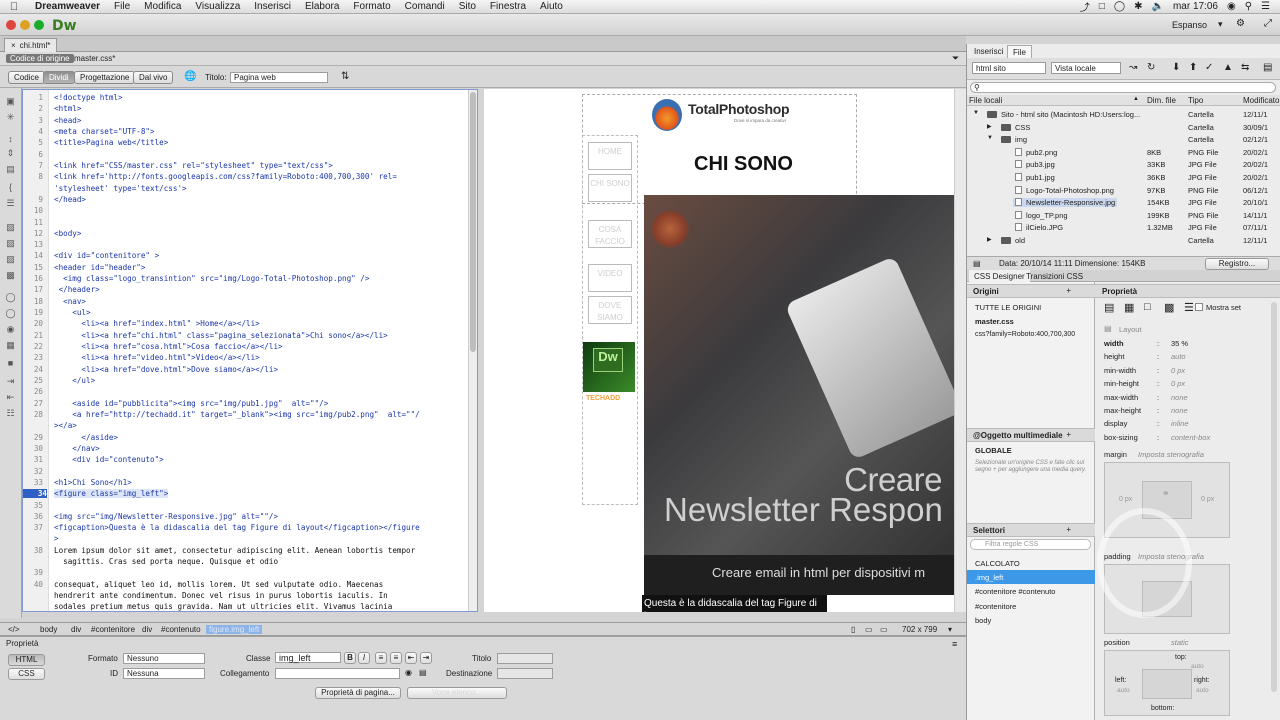  What do you see at coordinates (426, 658) in the screenshot?
I see `indent-icon: ⇥` at bounding box center [426, 658].